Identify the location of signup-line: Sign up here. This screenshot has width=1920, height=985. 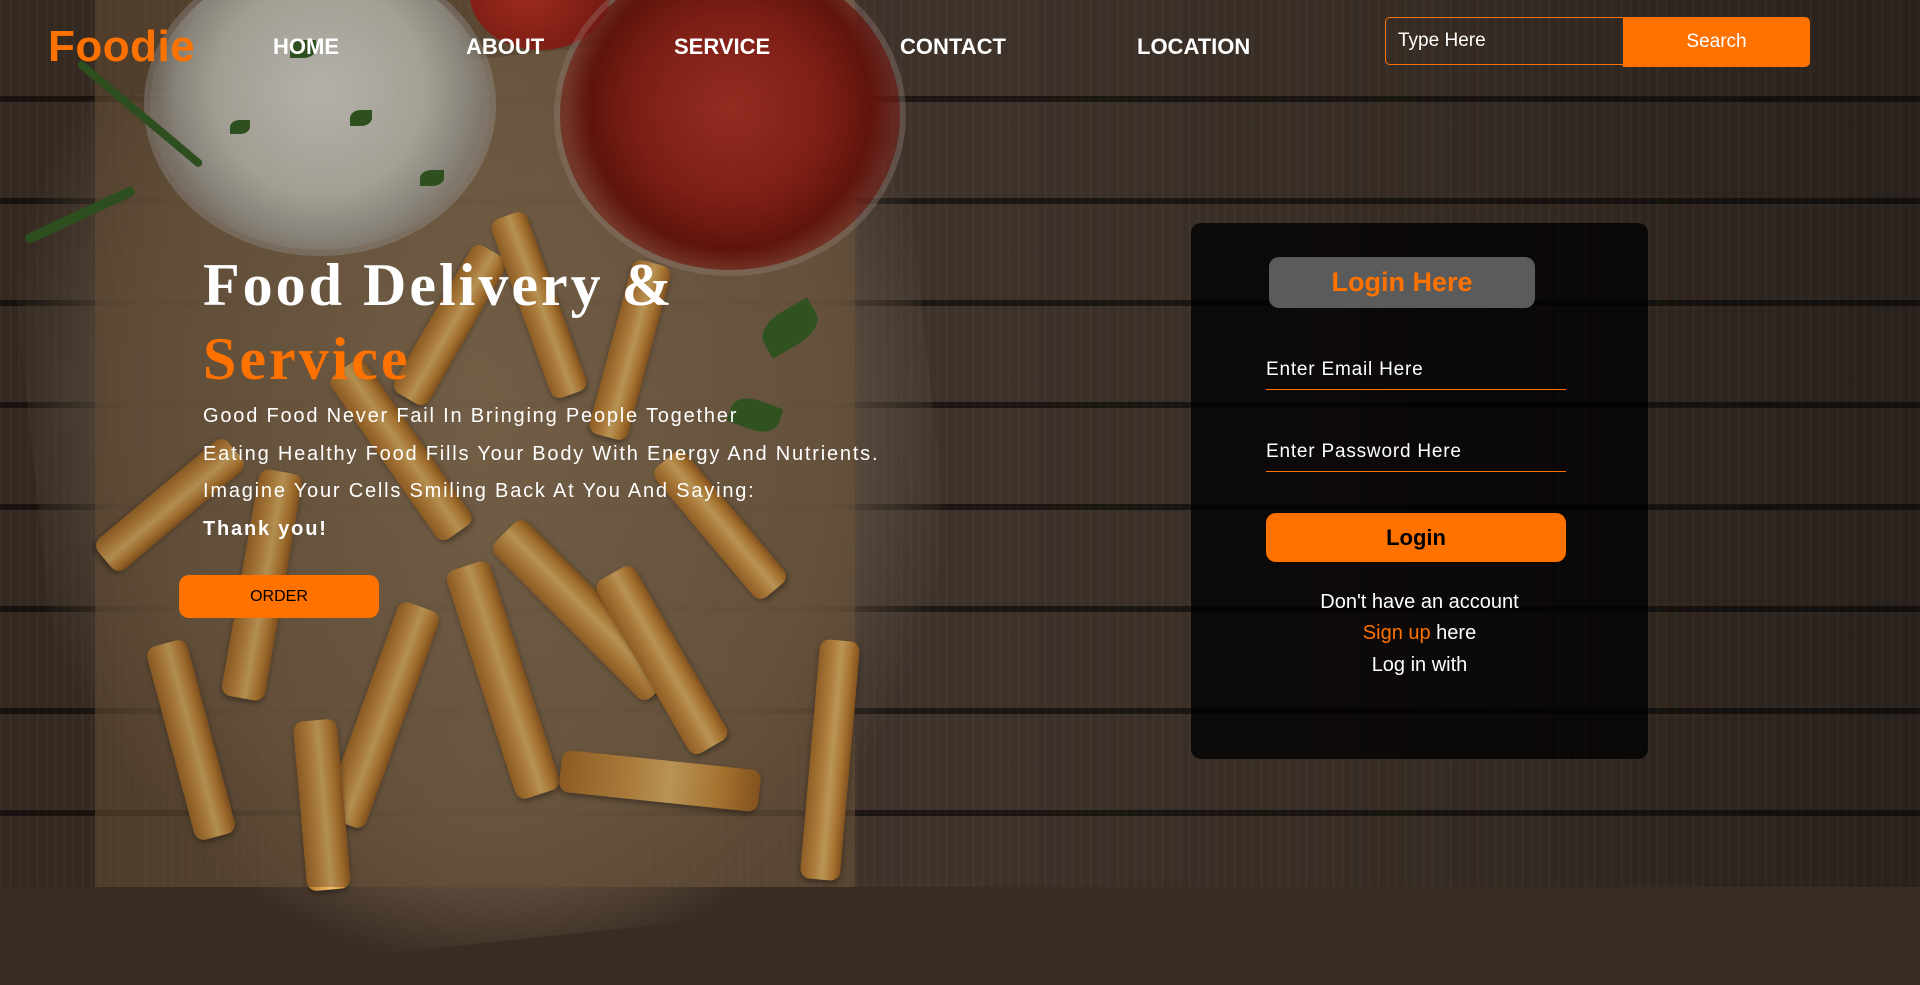
(1419, 633).